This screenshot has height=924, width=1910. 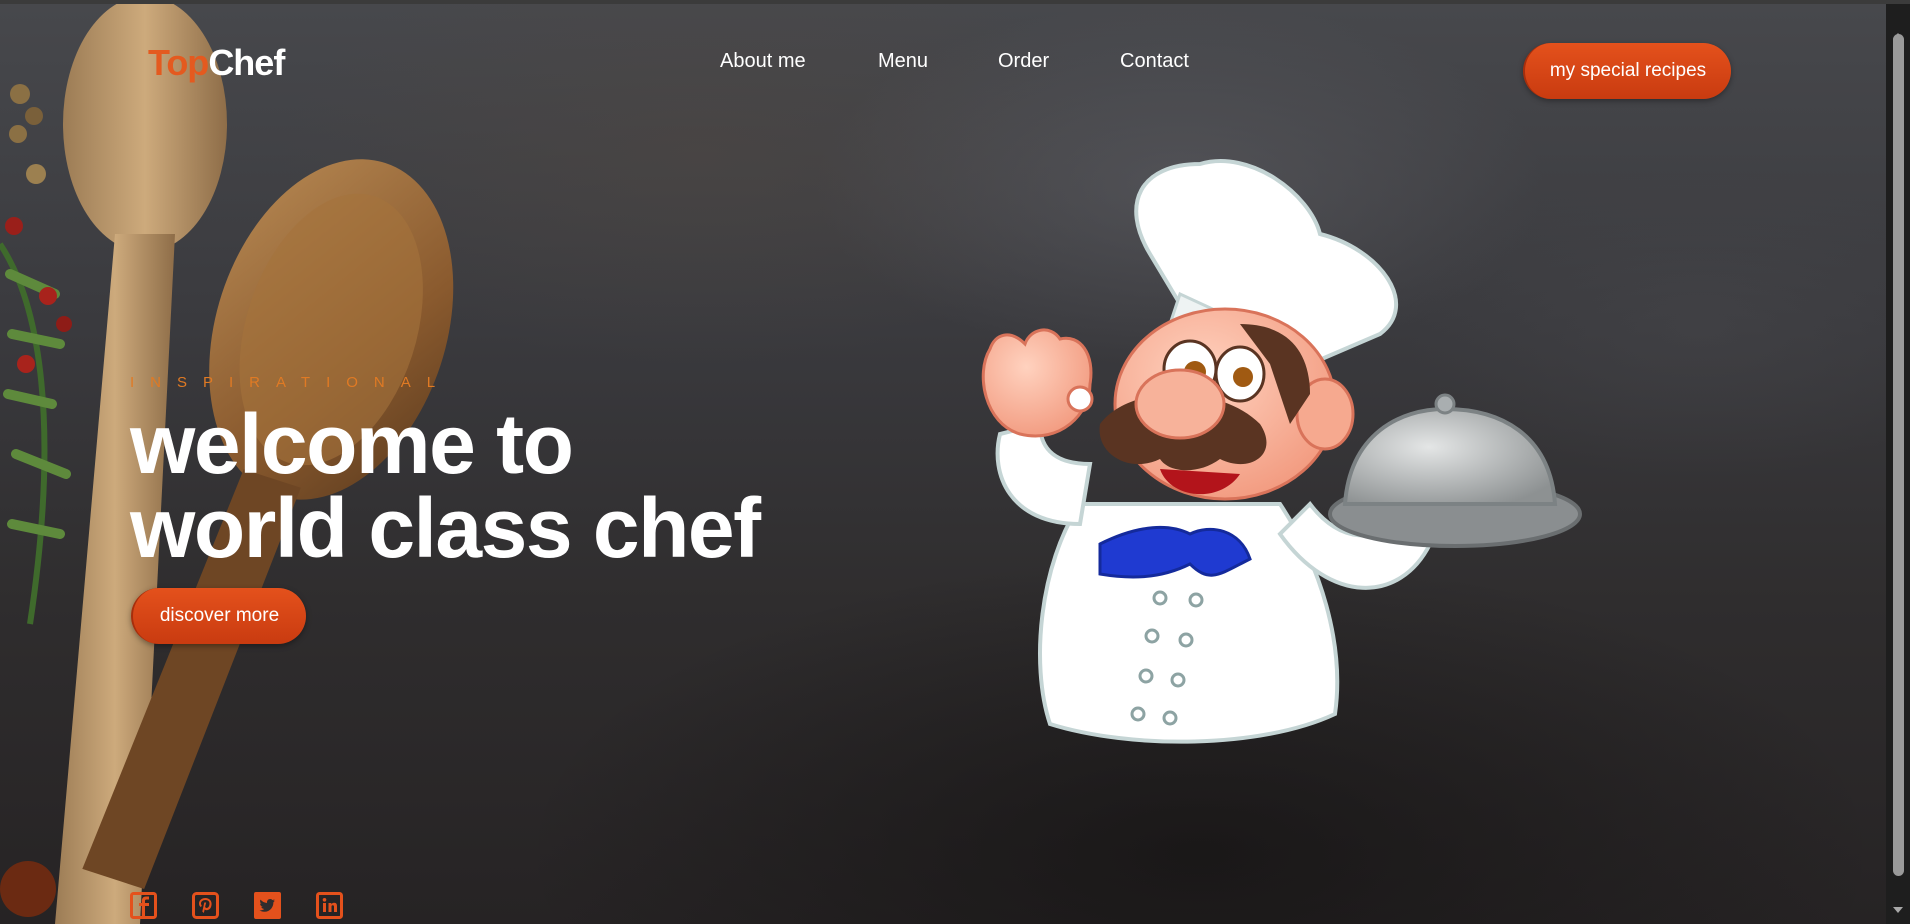 What do you see at coordinates (329, 905) in the screenshot?
I see `linkedin-icon` at bounding box center [329, 905].